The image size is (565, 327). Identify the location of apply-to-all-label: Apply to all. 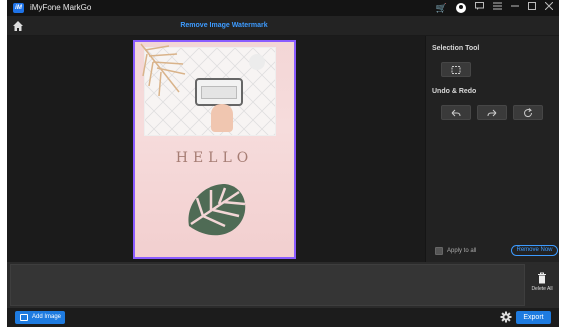
(462, 251).